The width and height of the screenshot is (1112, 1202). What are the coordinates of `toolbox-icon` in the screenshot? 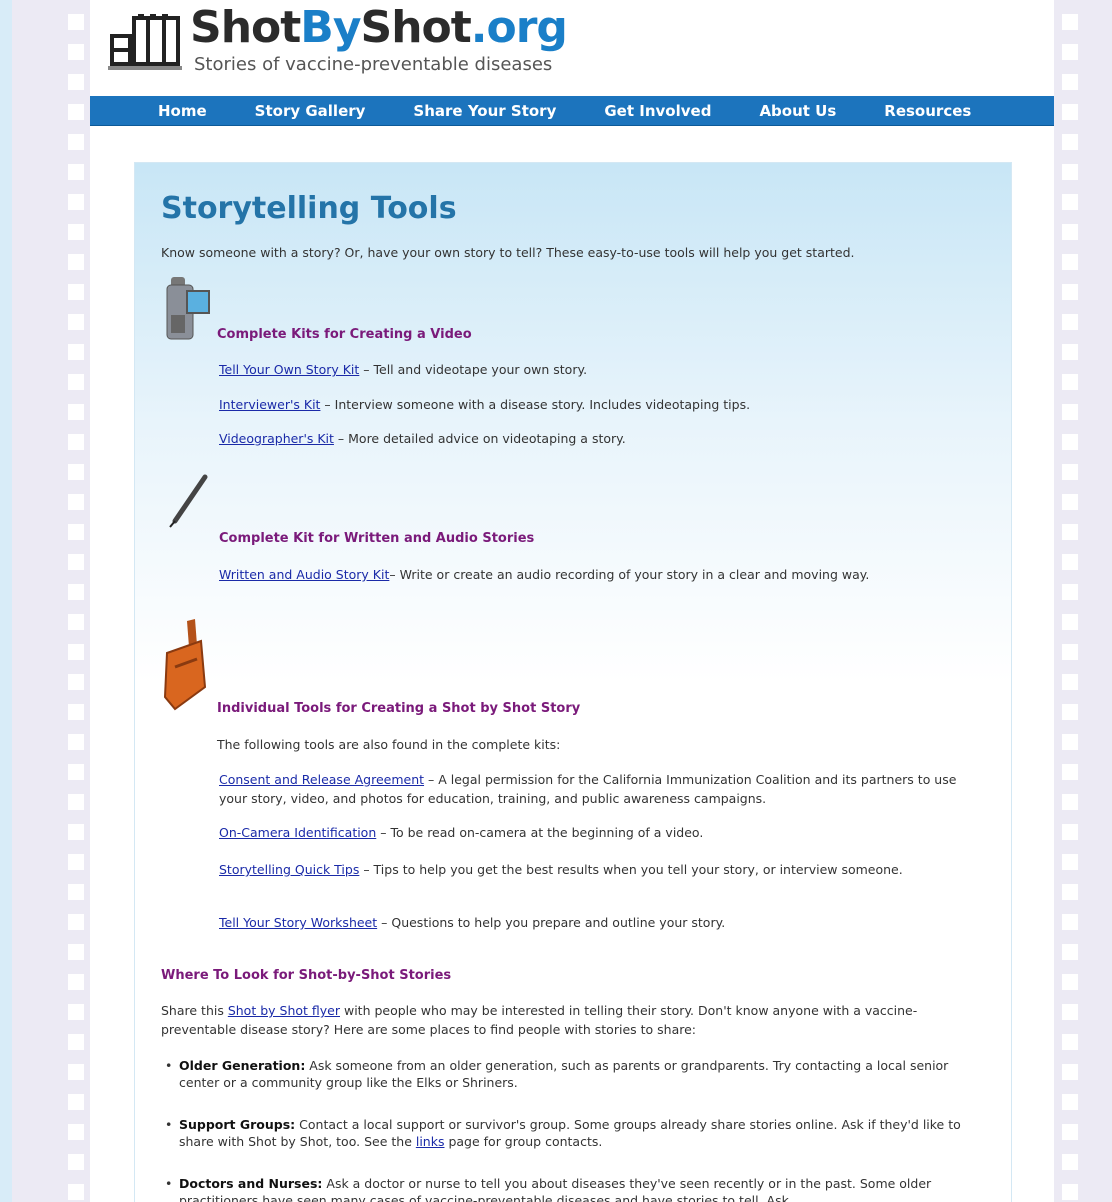 It's located at (185, 665).